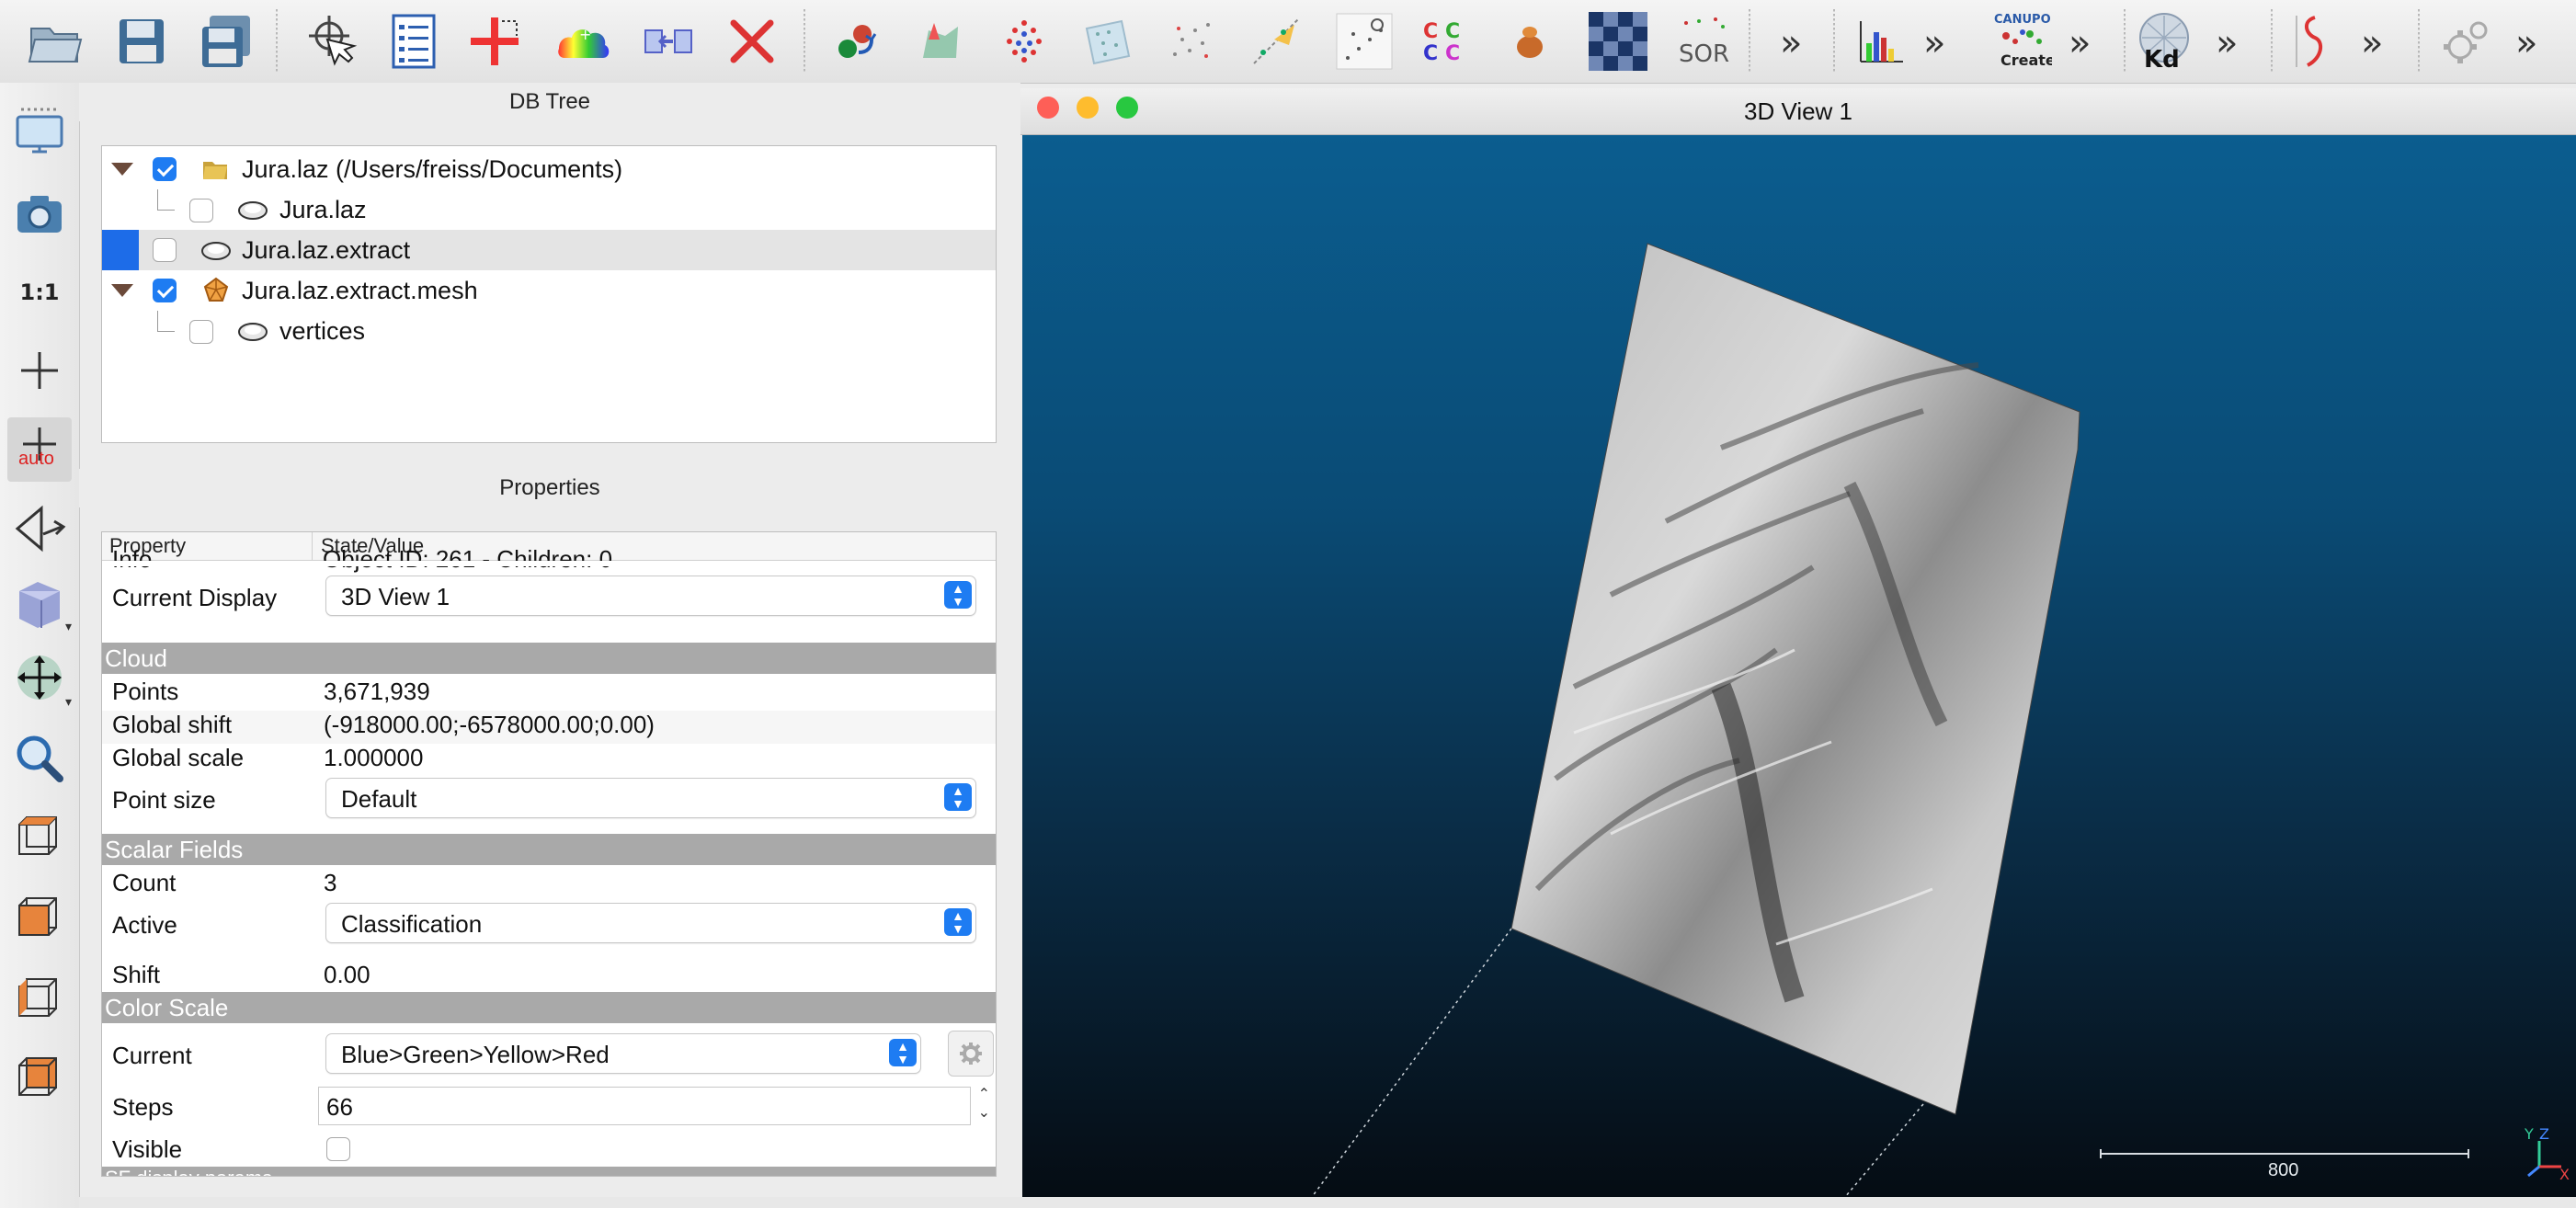 Image resolution: width=2576 pixels, height=1208 pixels. I want to click on perspective-icon, so click(39, 528).